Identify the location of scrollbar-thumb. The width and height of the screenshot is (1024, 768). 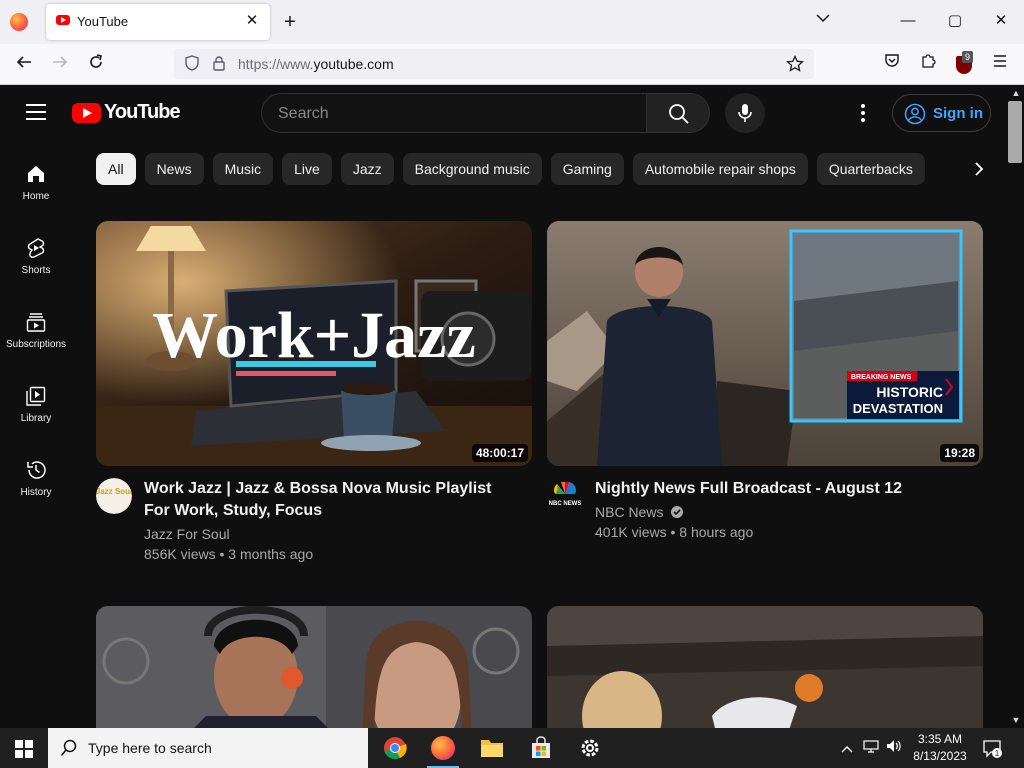
(1015, 132).